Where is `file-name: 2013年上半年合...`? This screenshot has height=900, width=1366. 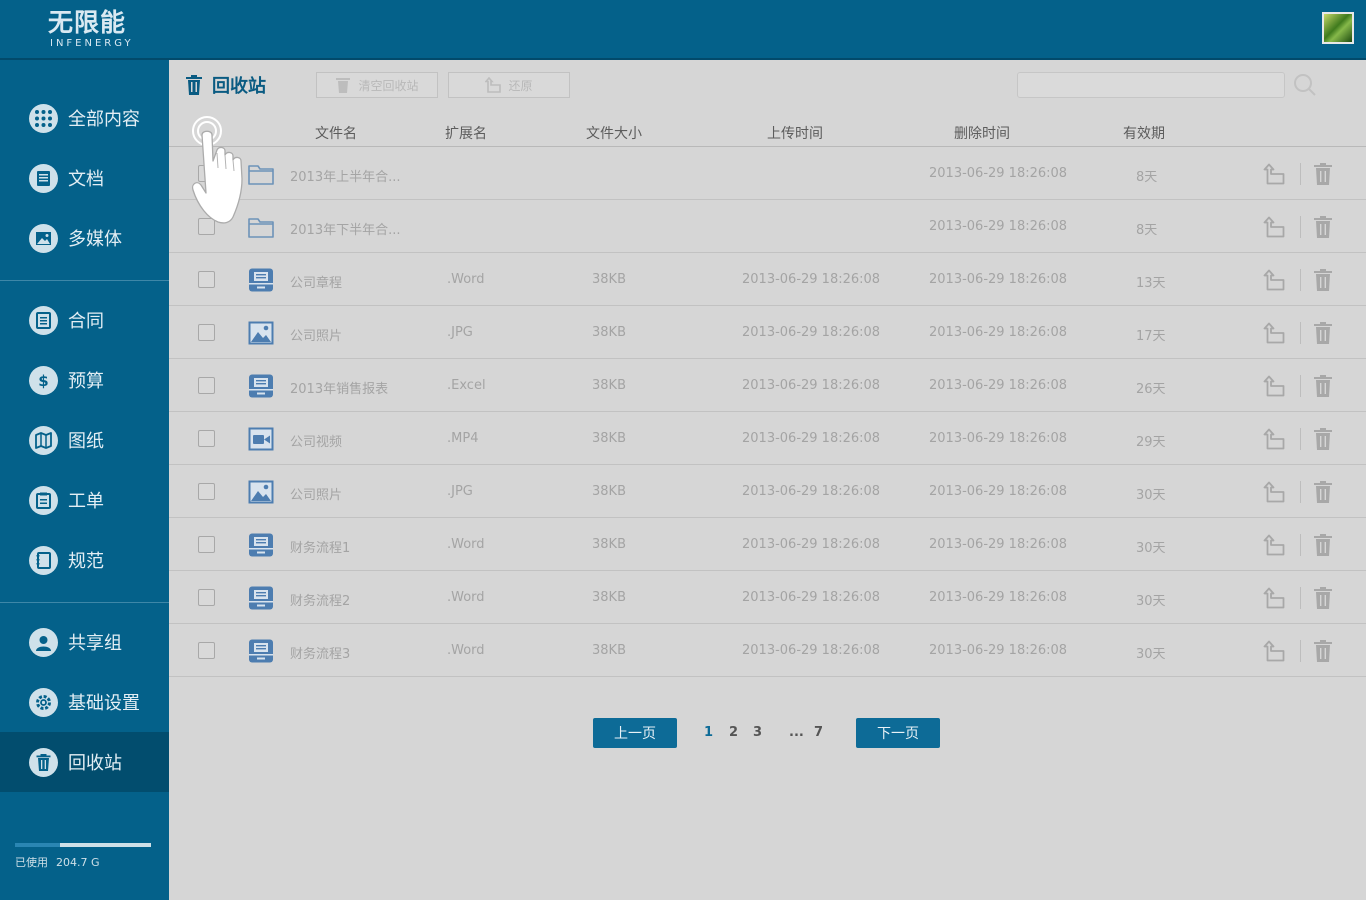 file-name: 2013年上半年合... is located at coordinates (345, 175).